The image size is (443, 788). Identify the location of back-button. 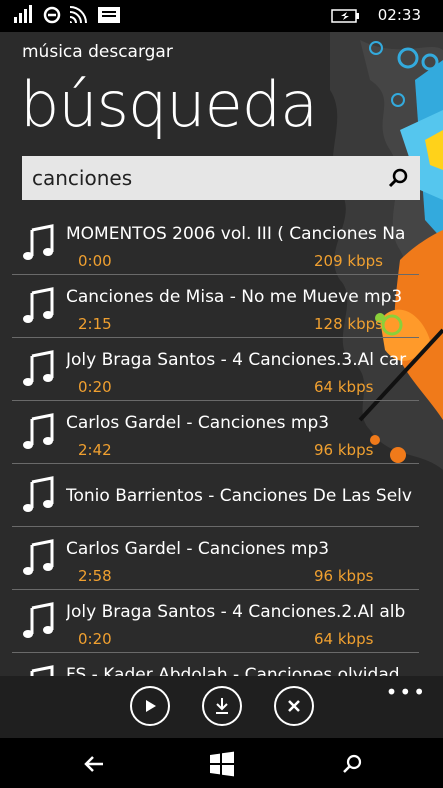
(94, 764).